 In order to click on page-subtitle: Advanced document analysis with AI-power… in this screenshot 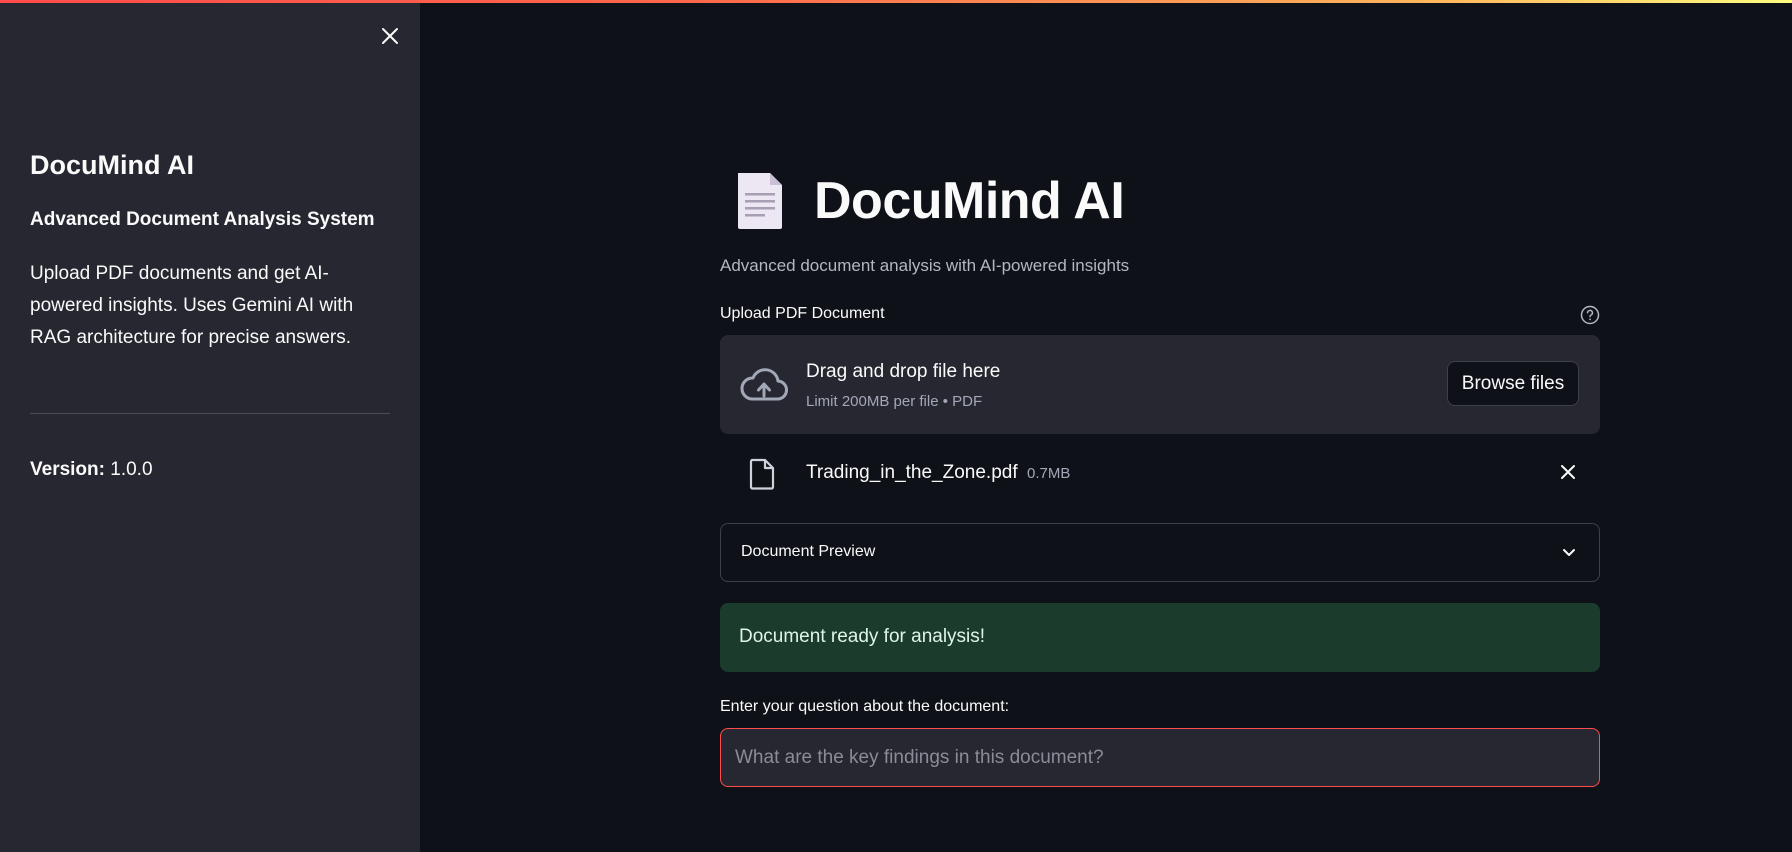, I will do `click(925, 265)`.